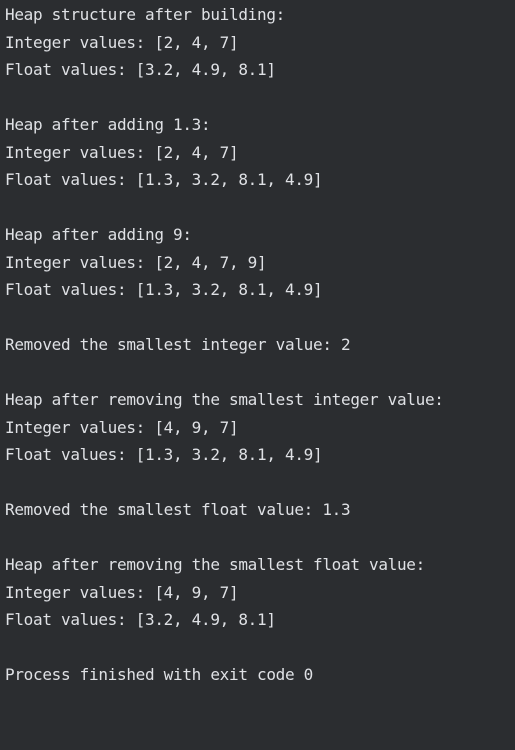 The image size is (515, 750). I want to click on console-line: Heap structure after building:, so click(145, 14).